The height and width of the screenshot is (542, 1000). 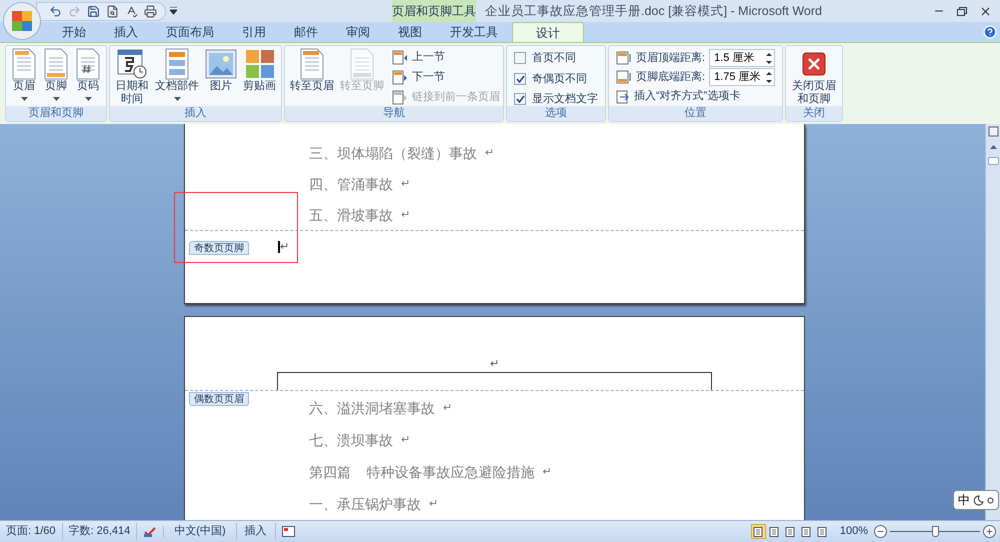 What do you see at coordinates (814, 113) in the screenshot?
I see `group-label: 关闭` at bounding box center [814, 113].